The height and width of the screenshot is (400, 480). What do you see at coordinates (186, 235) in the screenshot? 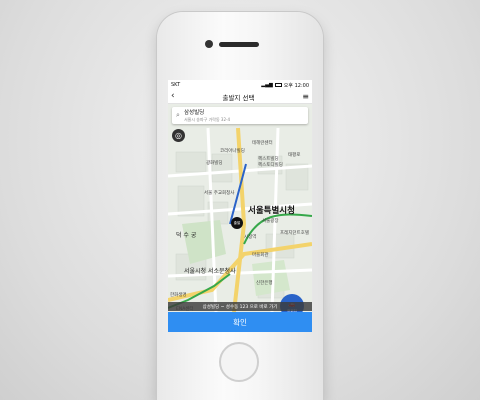
I see `map-label-deoksugung: 덕 수 궁` at bounding box center [186, 235].